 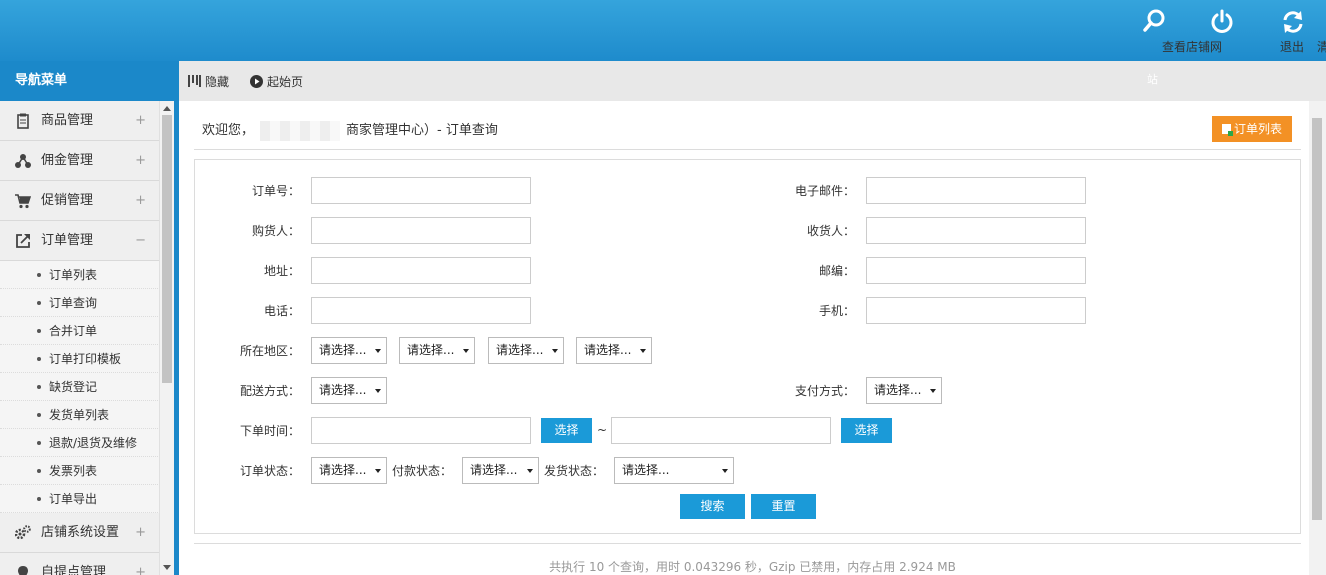 What do you see at coordinates (421, 310) in the screenshot?
I see `phone-input` at bounding box center [421, 310].